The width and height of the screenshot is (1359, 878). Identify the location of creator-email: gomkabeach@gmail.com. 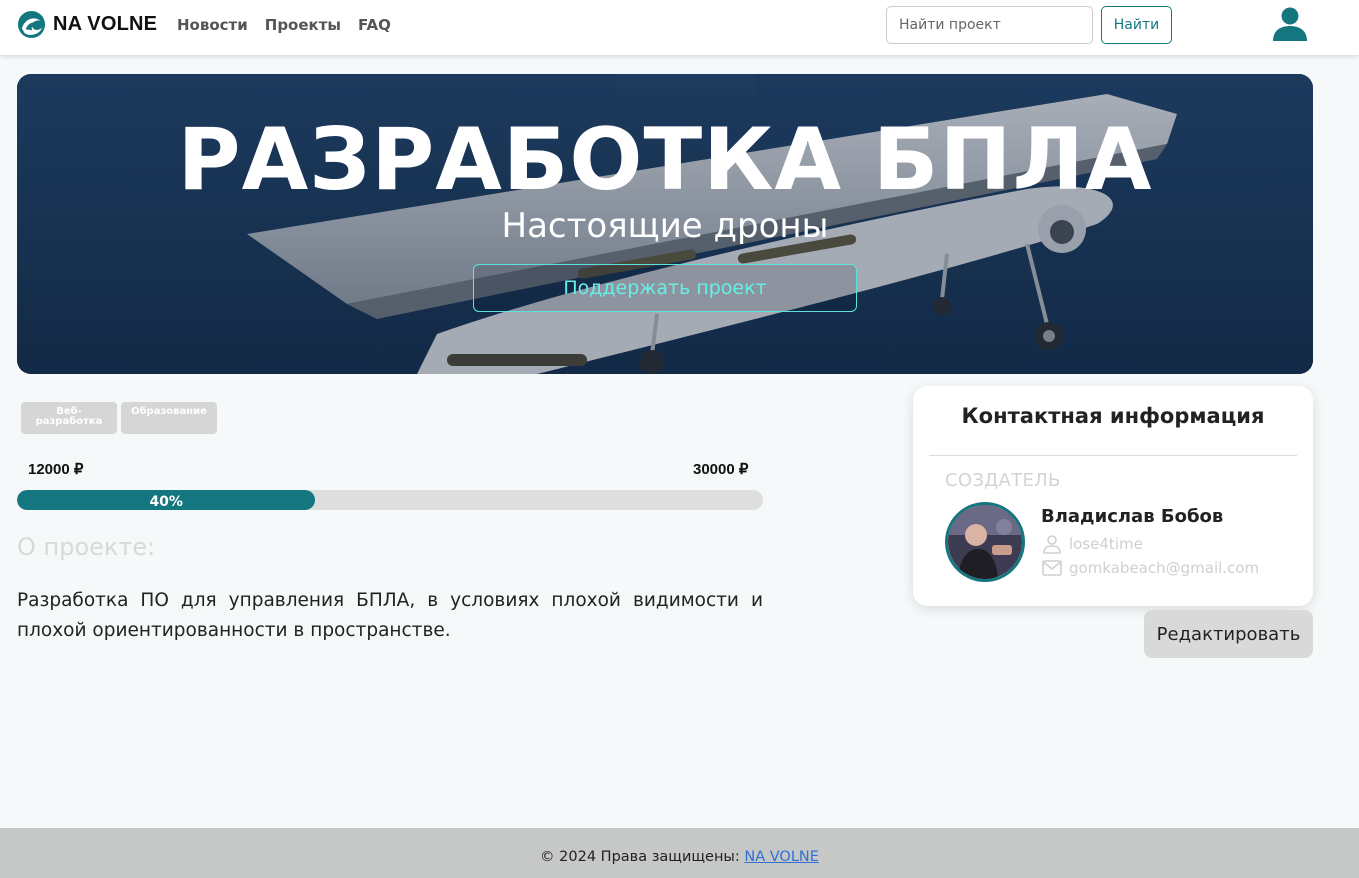
(1164, 568).